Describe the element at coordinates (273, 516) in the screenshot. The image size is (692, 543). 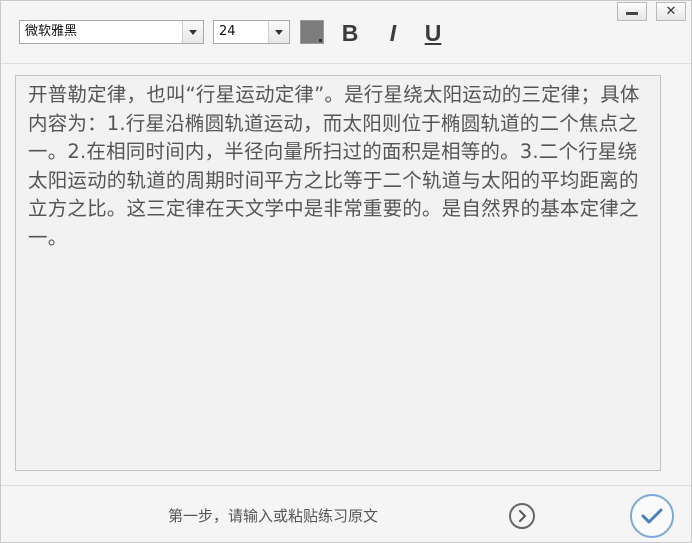
I see `step-hint: 第一步，请输入或粘贴练习原文` at that location.